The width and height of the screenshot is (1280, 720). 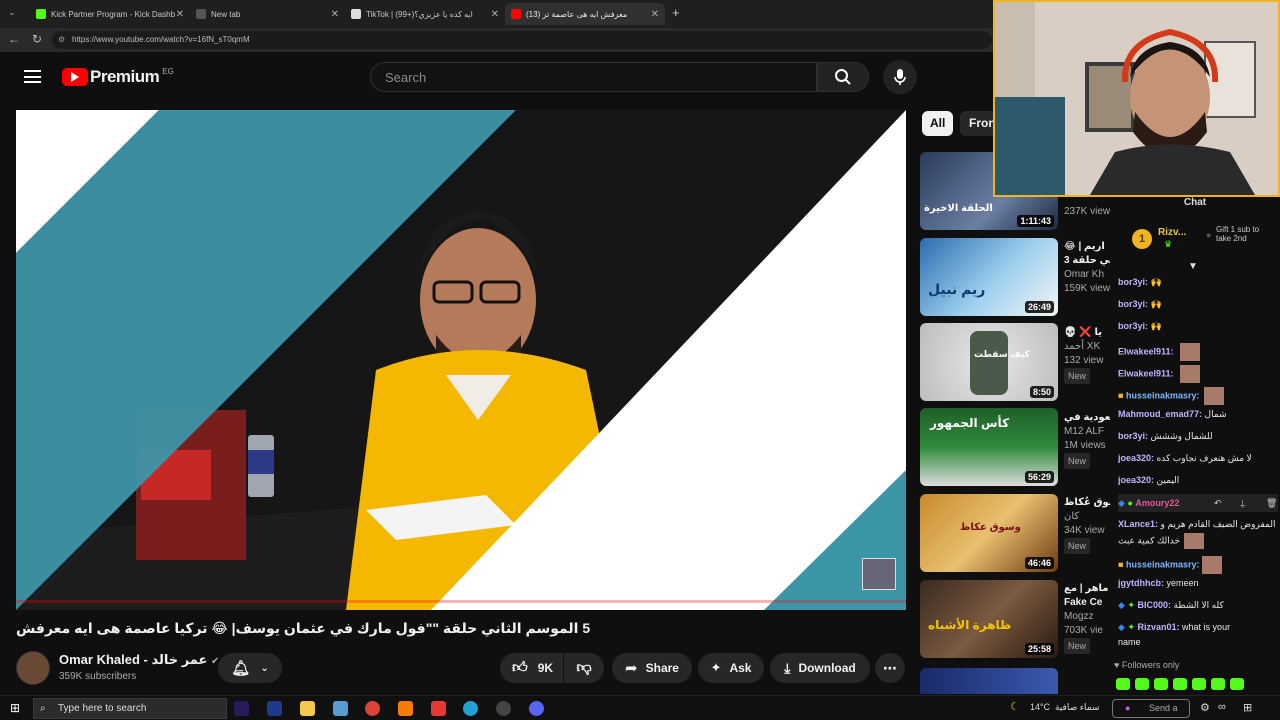 I want to click on channel-name: Omar Khaled - عمر خالد ✔, so click(x=139, y=660).